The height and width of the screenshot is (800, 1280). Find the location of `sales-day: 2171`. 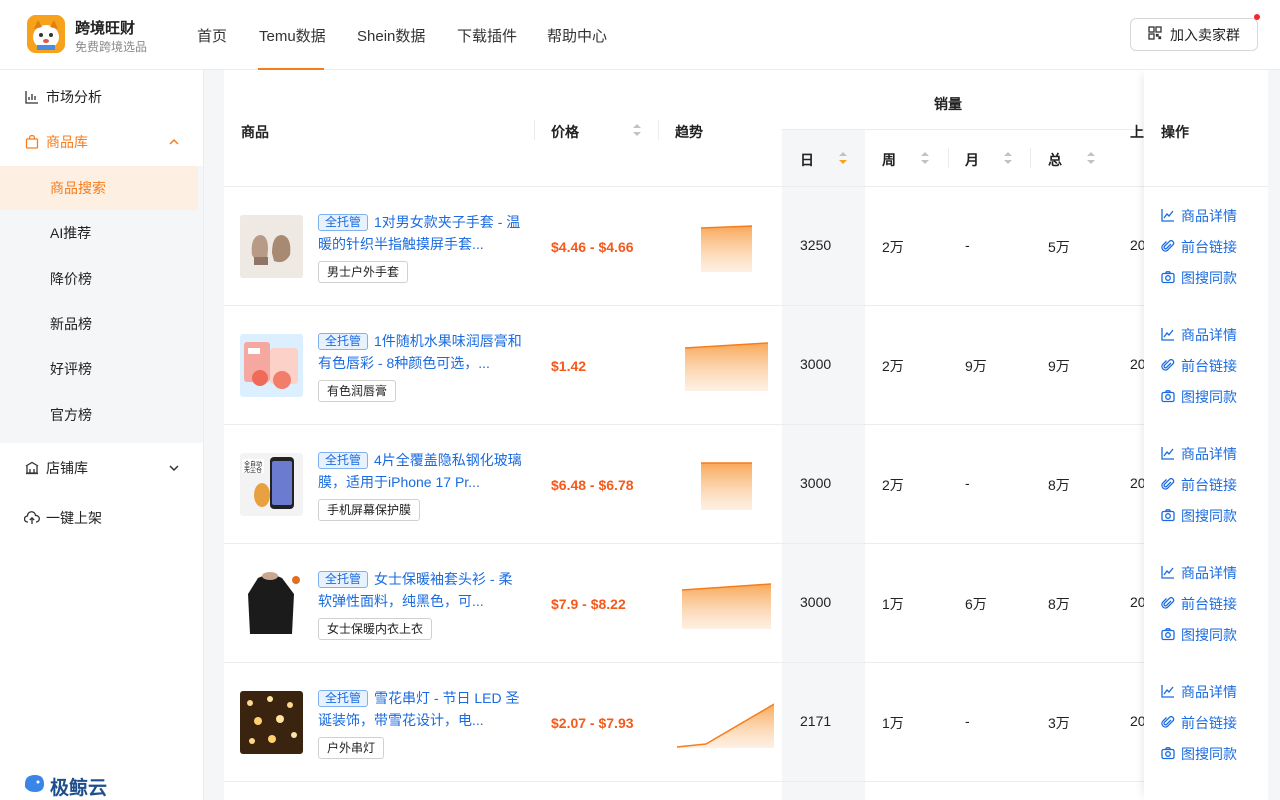

sales-day: 2171 is located at coordinates (816, 721).